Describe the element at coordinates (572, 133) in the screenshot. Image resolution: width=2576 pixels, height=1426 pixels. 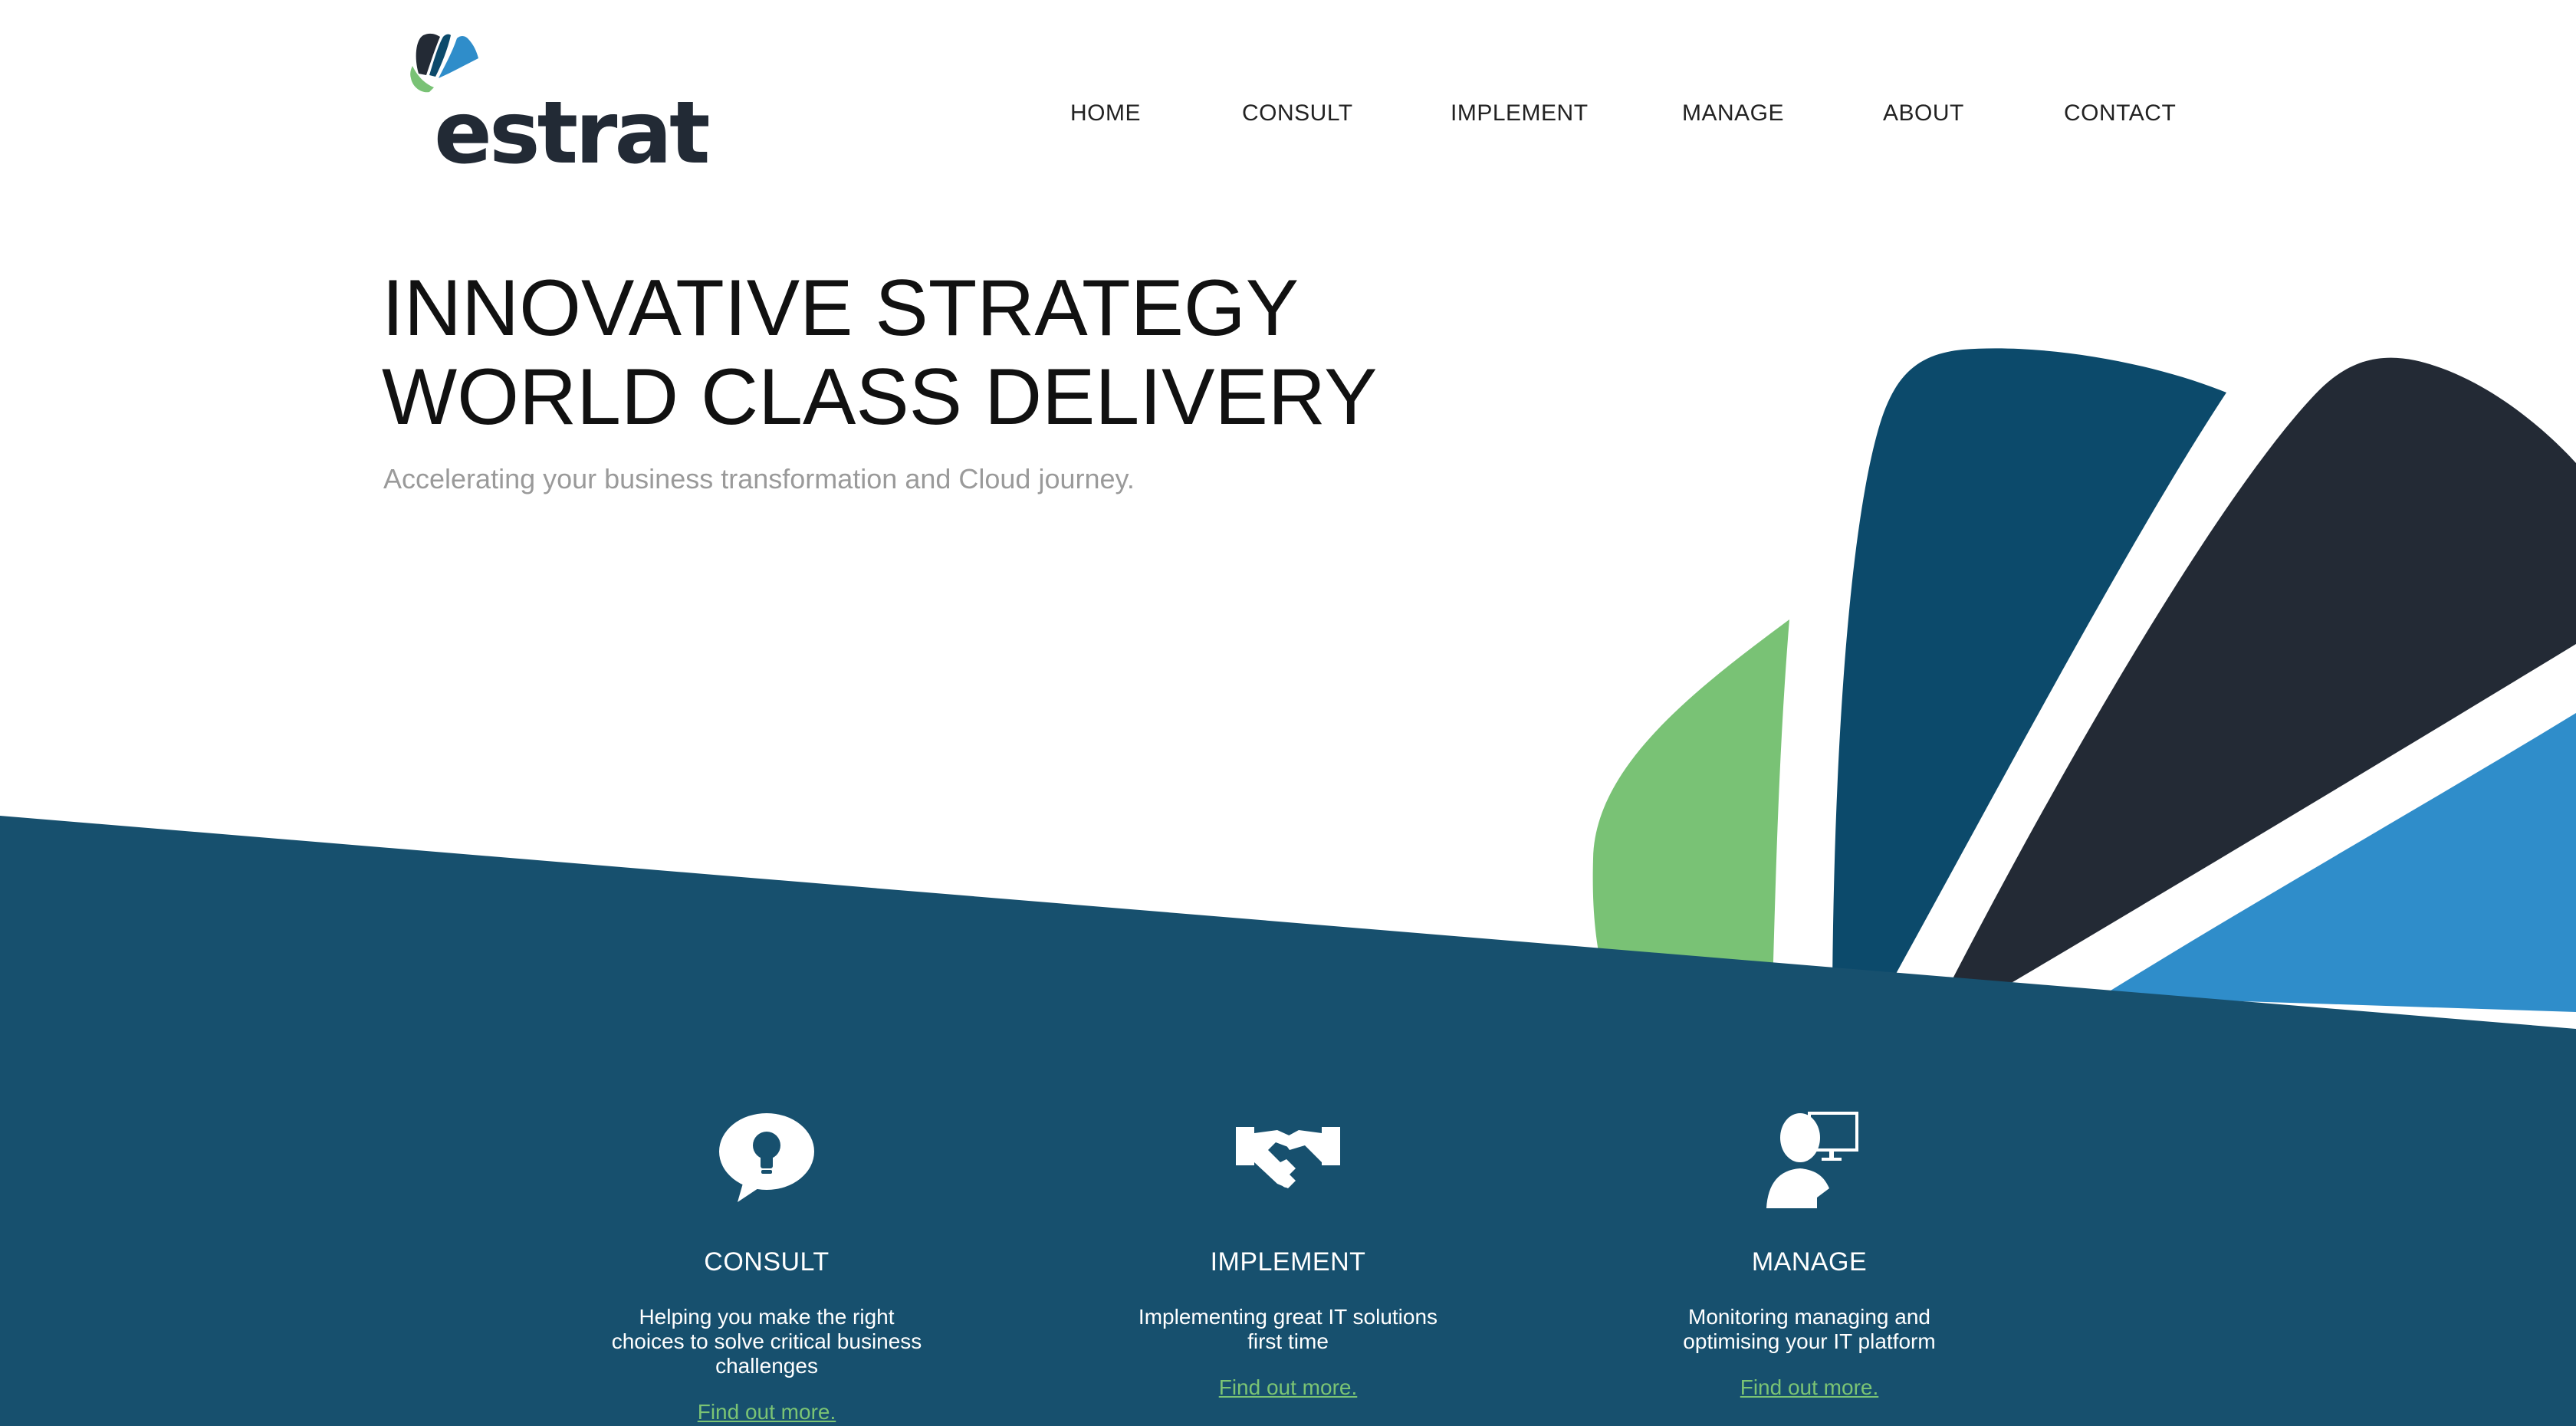
I see `logo-wordmark: estrat` at that location.